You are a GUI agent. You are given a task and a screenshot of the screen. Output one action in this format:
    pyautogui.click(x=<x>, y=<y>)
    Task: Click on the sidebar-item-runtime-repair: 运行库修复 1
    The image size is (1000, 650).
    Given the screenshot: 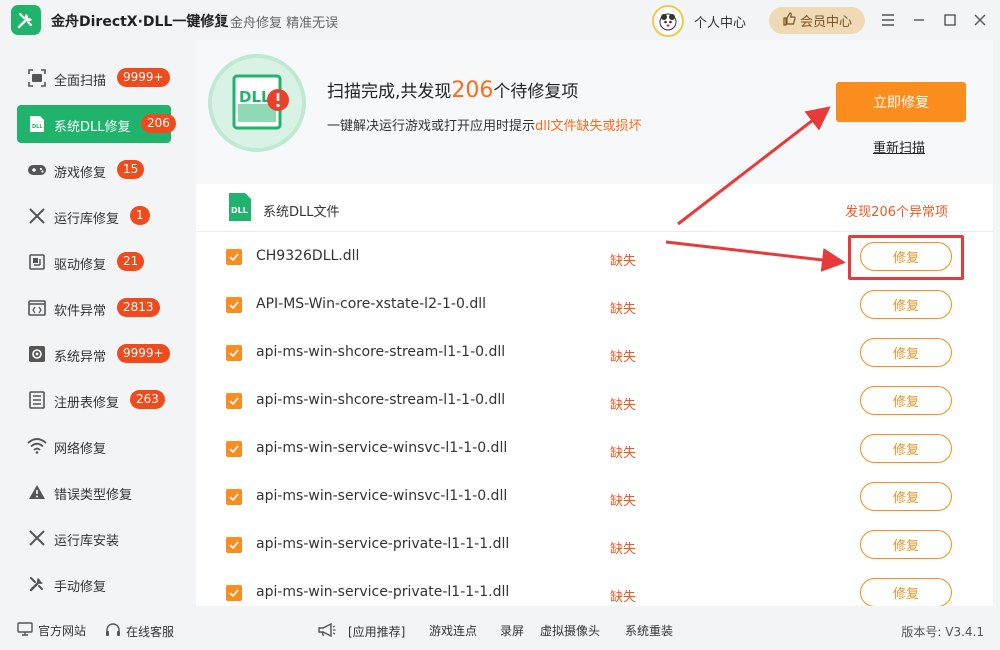 What is the action you would take?
    pyautogui.click(x=94, y=216)
    